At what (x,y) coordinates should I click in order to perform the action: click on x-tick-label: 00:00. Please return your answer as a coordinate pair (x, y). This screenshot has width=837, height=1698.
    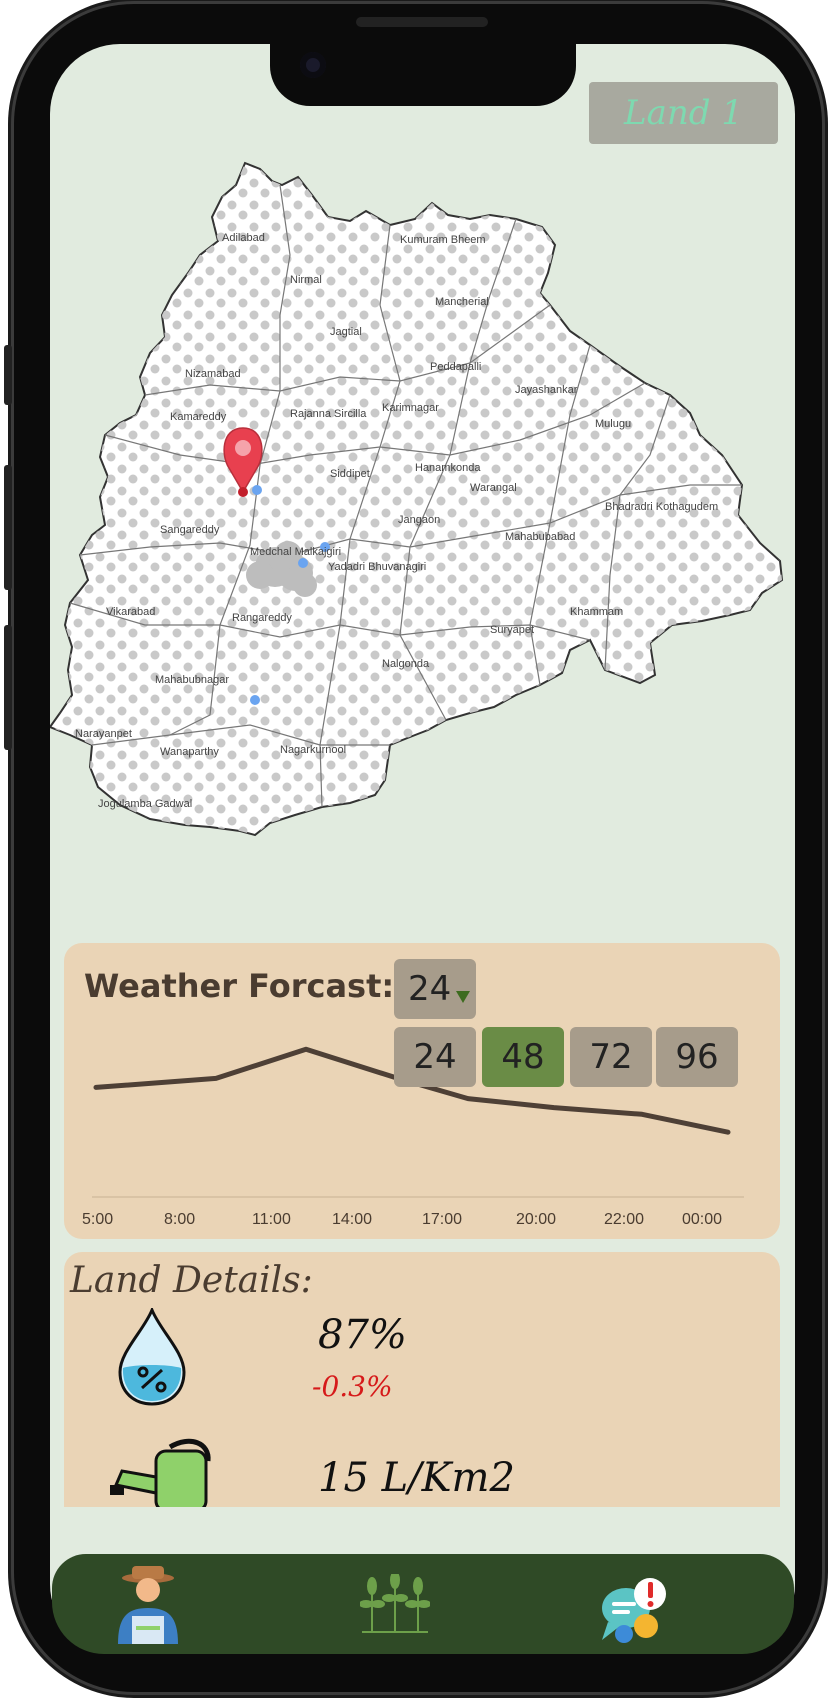
    Looking at the image, I should click on (702, 1219).